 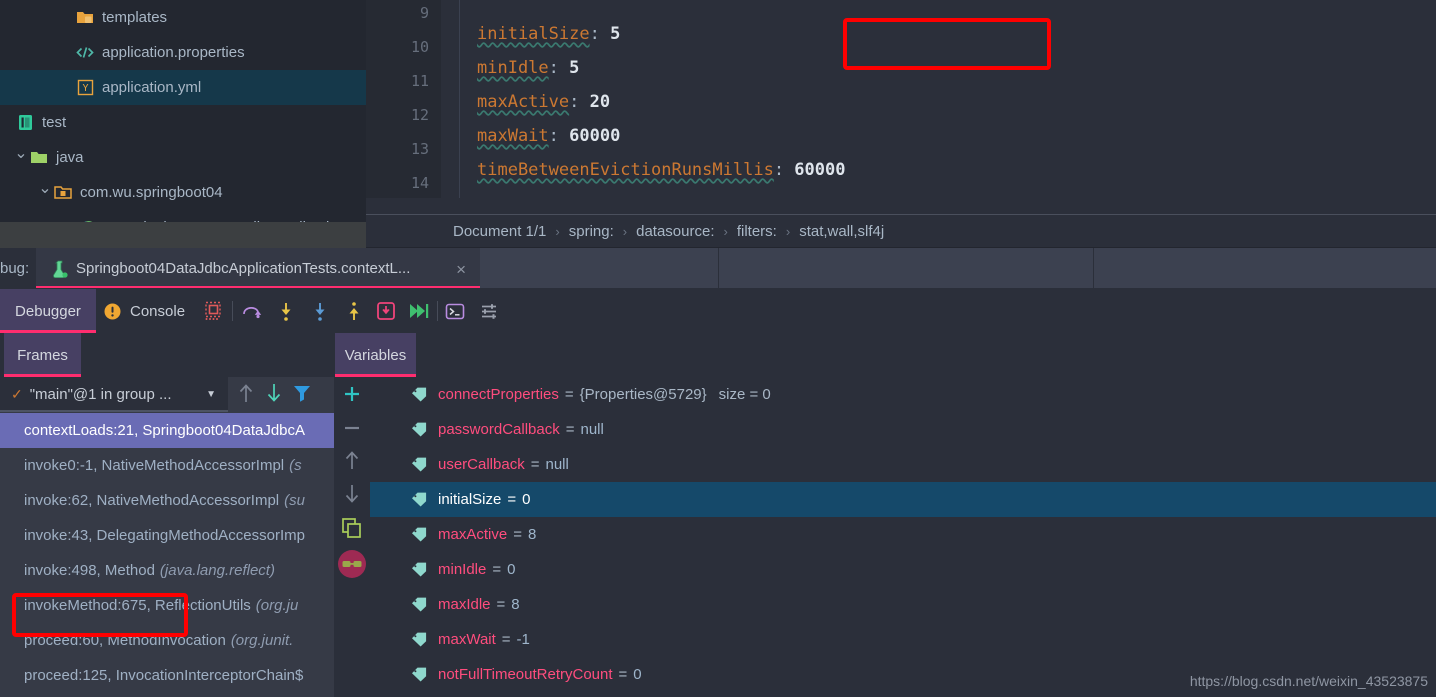 I want to click on code-line: maxWait: 60000, so click(x=548, y=136).